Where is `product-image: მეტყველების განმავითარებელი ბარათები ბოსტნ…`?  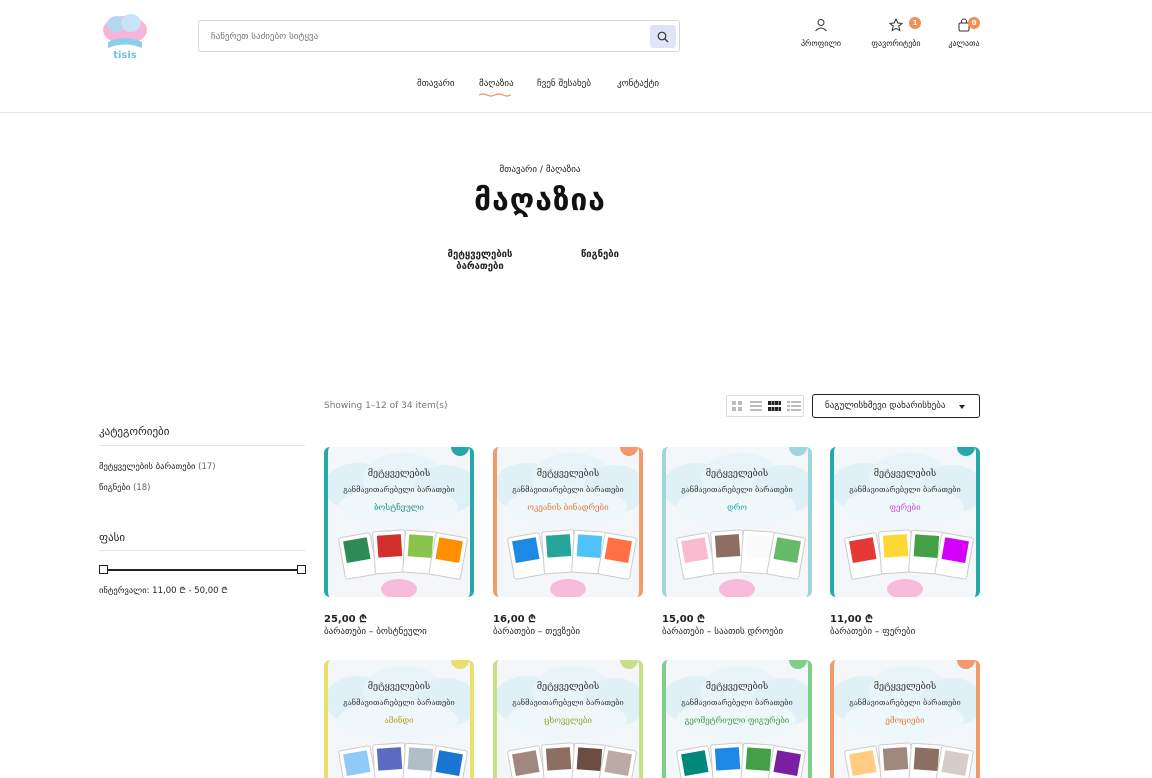 product-image: მეტყველების განმავითარებელი ბარათები ბოსტნ… is located at coordinates (399, 522).